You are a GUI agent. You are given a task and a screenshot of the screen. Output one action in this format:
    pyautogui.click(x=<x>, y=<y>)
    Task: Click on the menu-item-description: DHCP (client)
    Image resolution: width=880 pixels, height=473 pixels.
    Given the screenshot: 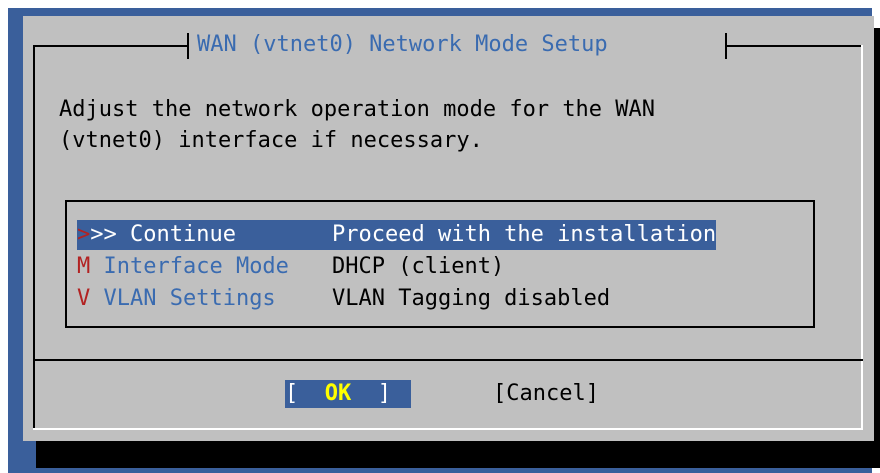 What is the action you would take?
    pyautogui.click(x=418, y=266)
    